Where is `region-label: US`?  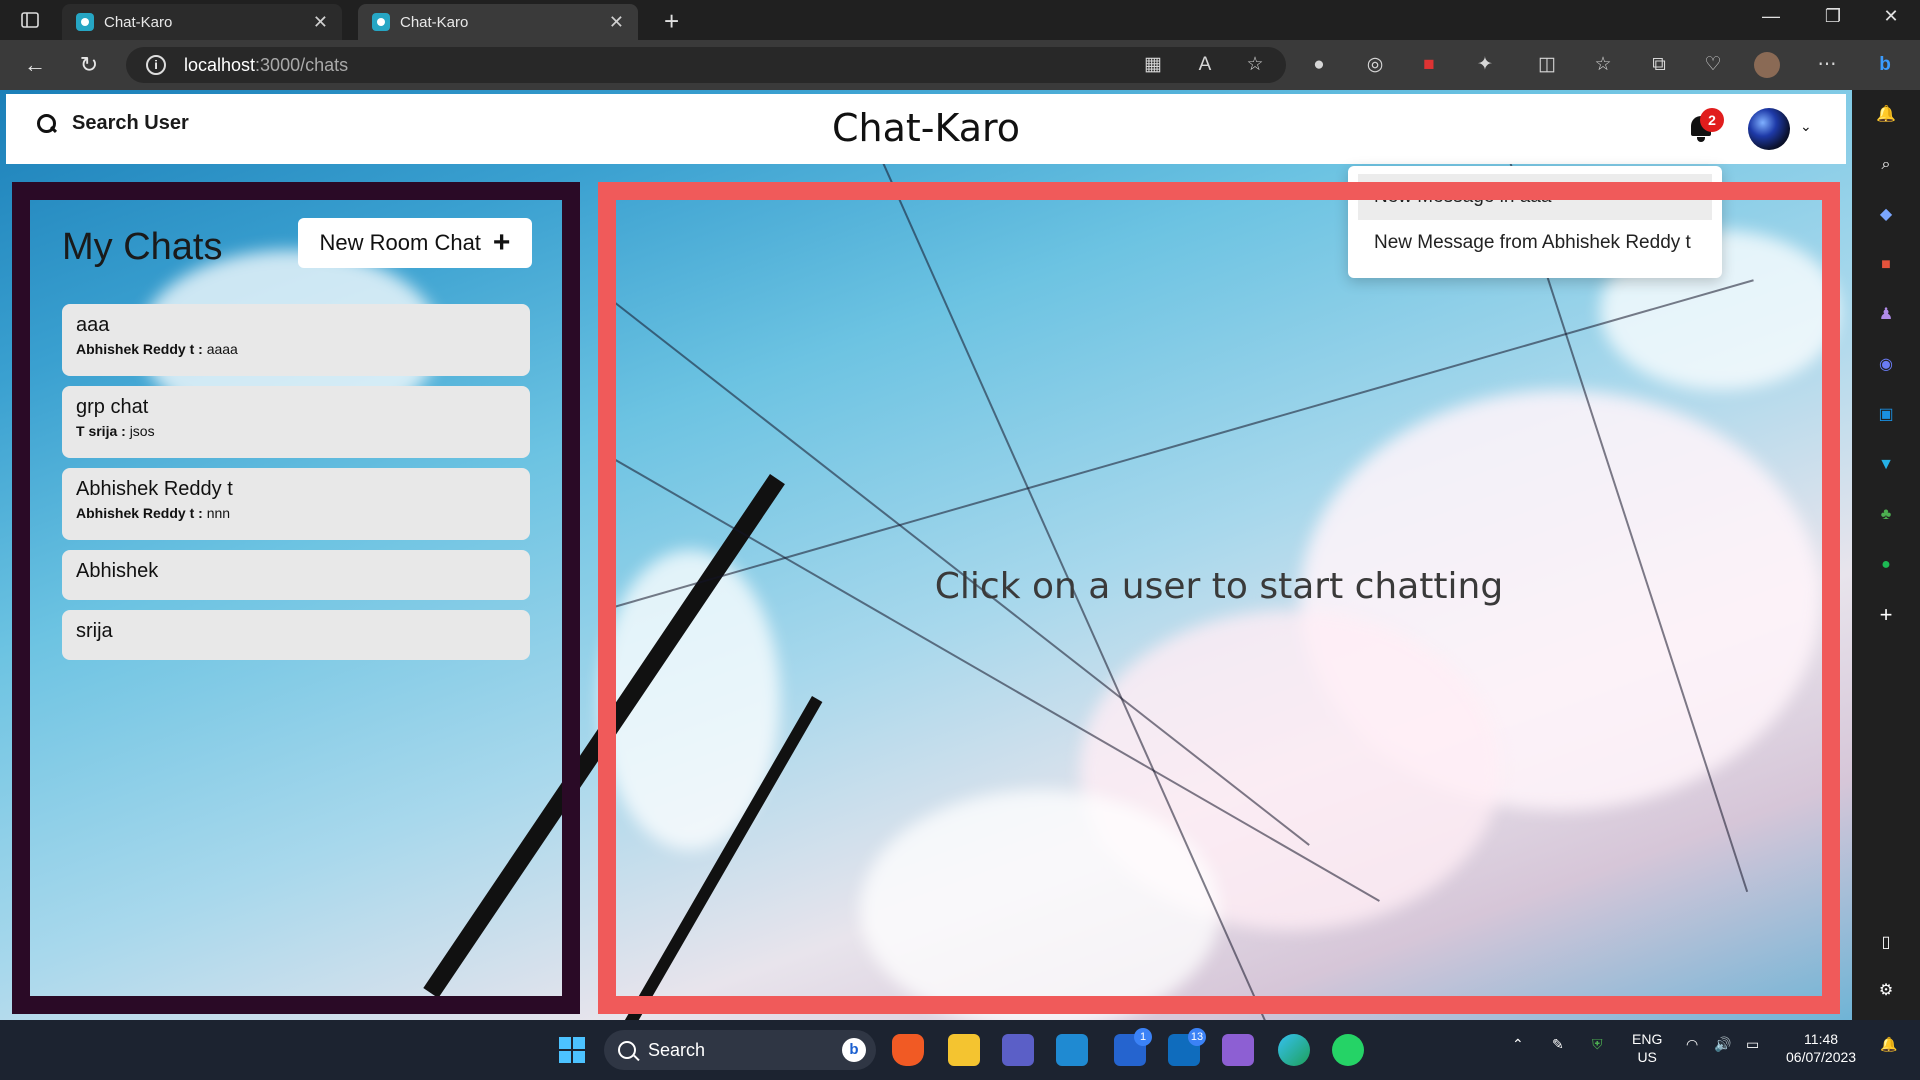
region-label: US is located at coordinates (1647, 1057).